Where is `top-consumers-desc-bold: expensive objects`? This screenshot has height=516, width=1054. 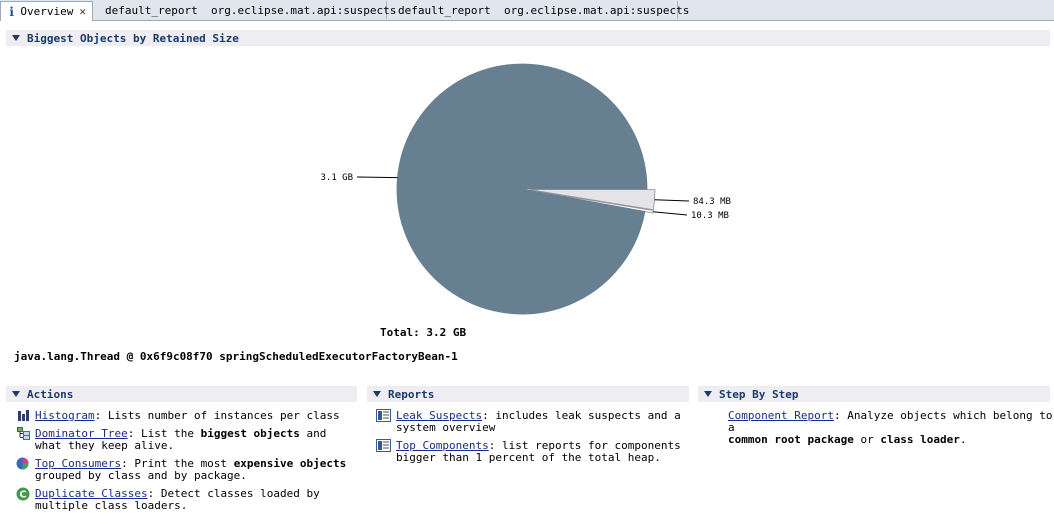
top-consumers-desc-bold: expensive objects is located at coordinates (290, 463).